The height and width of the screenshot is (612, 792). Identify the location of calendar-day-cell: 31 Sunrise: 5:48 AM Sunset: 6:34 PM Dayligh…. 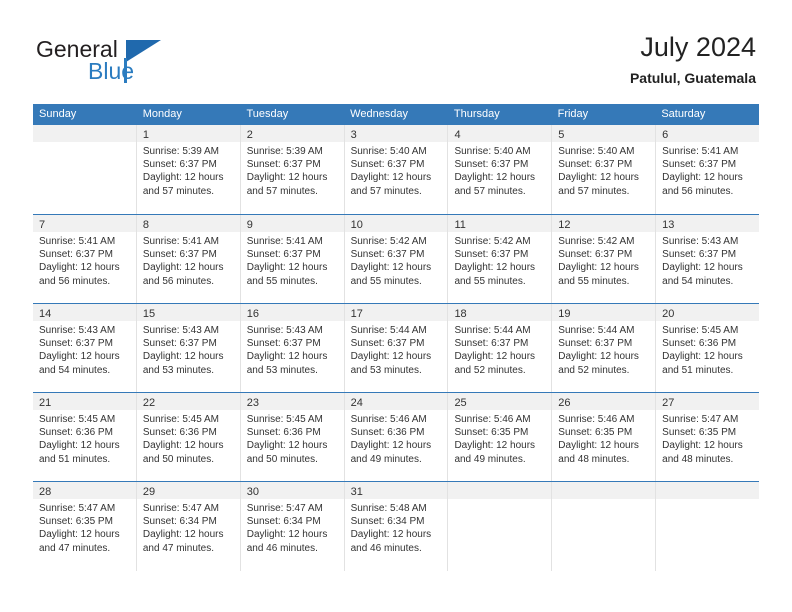
(395, 526).